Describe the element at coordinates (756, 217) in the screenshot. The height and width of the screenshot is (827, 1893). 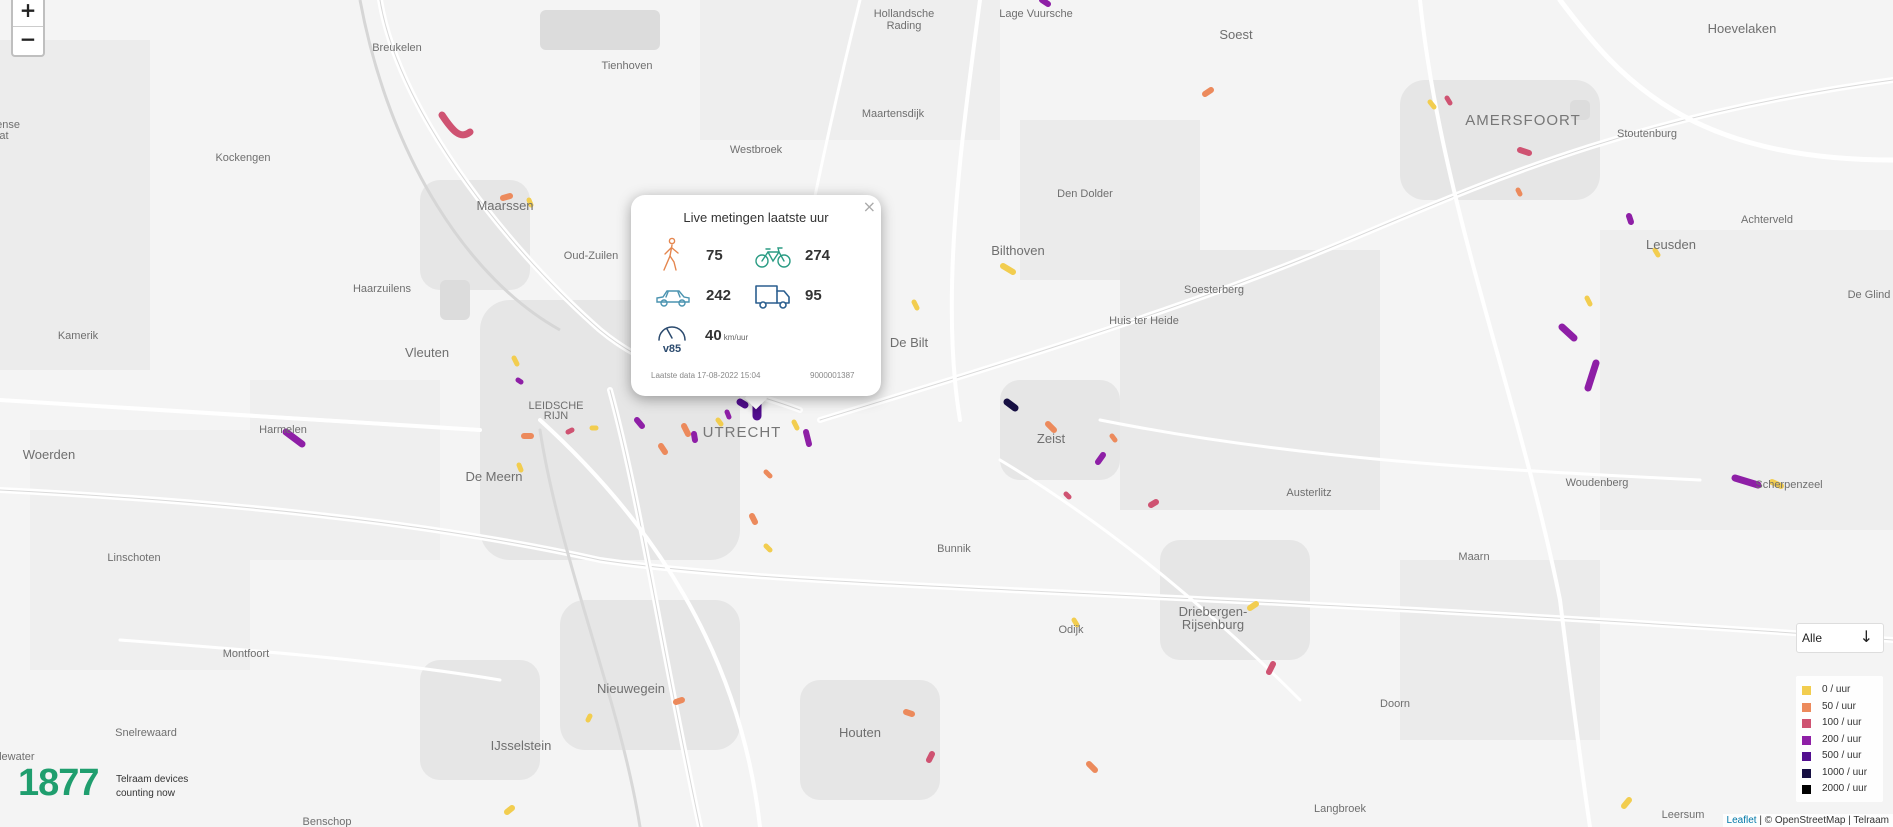
I see `popup-title: Live metingen laatste uur` at that location.